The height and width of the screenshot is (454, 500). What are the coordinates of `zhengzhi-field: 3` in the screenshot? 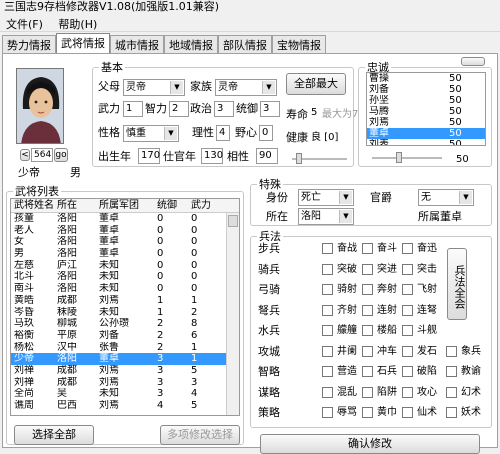 It's located at (224, 109).